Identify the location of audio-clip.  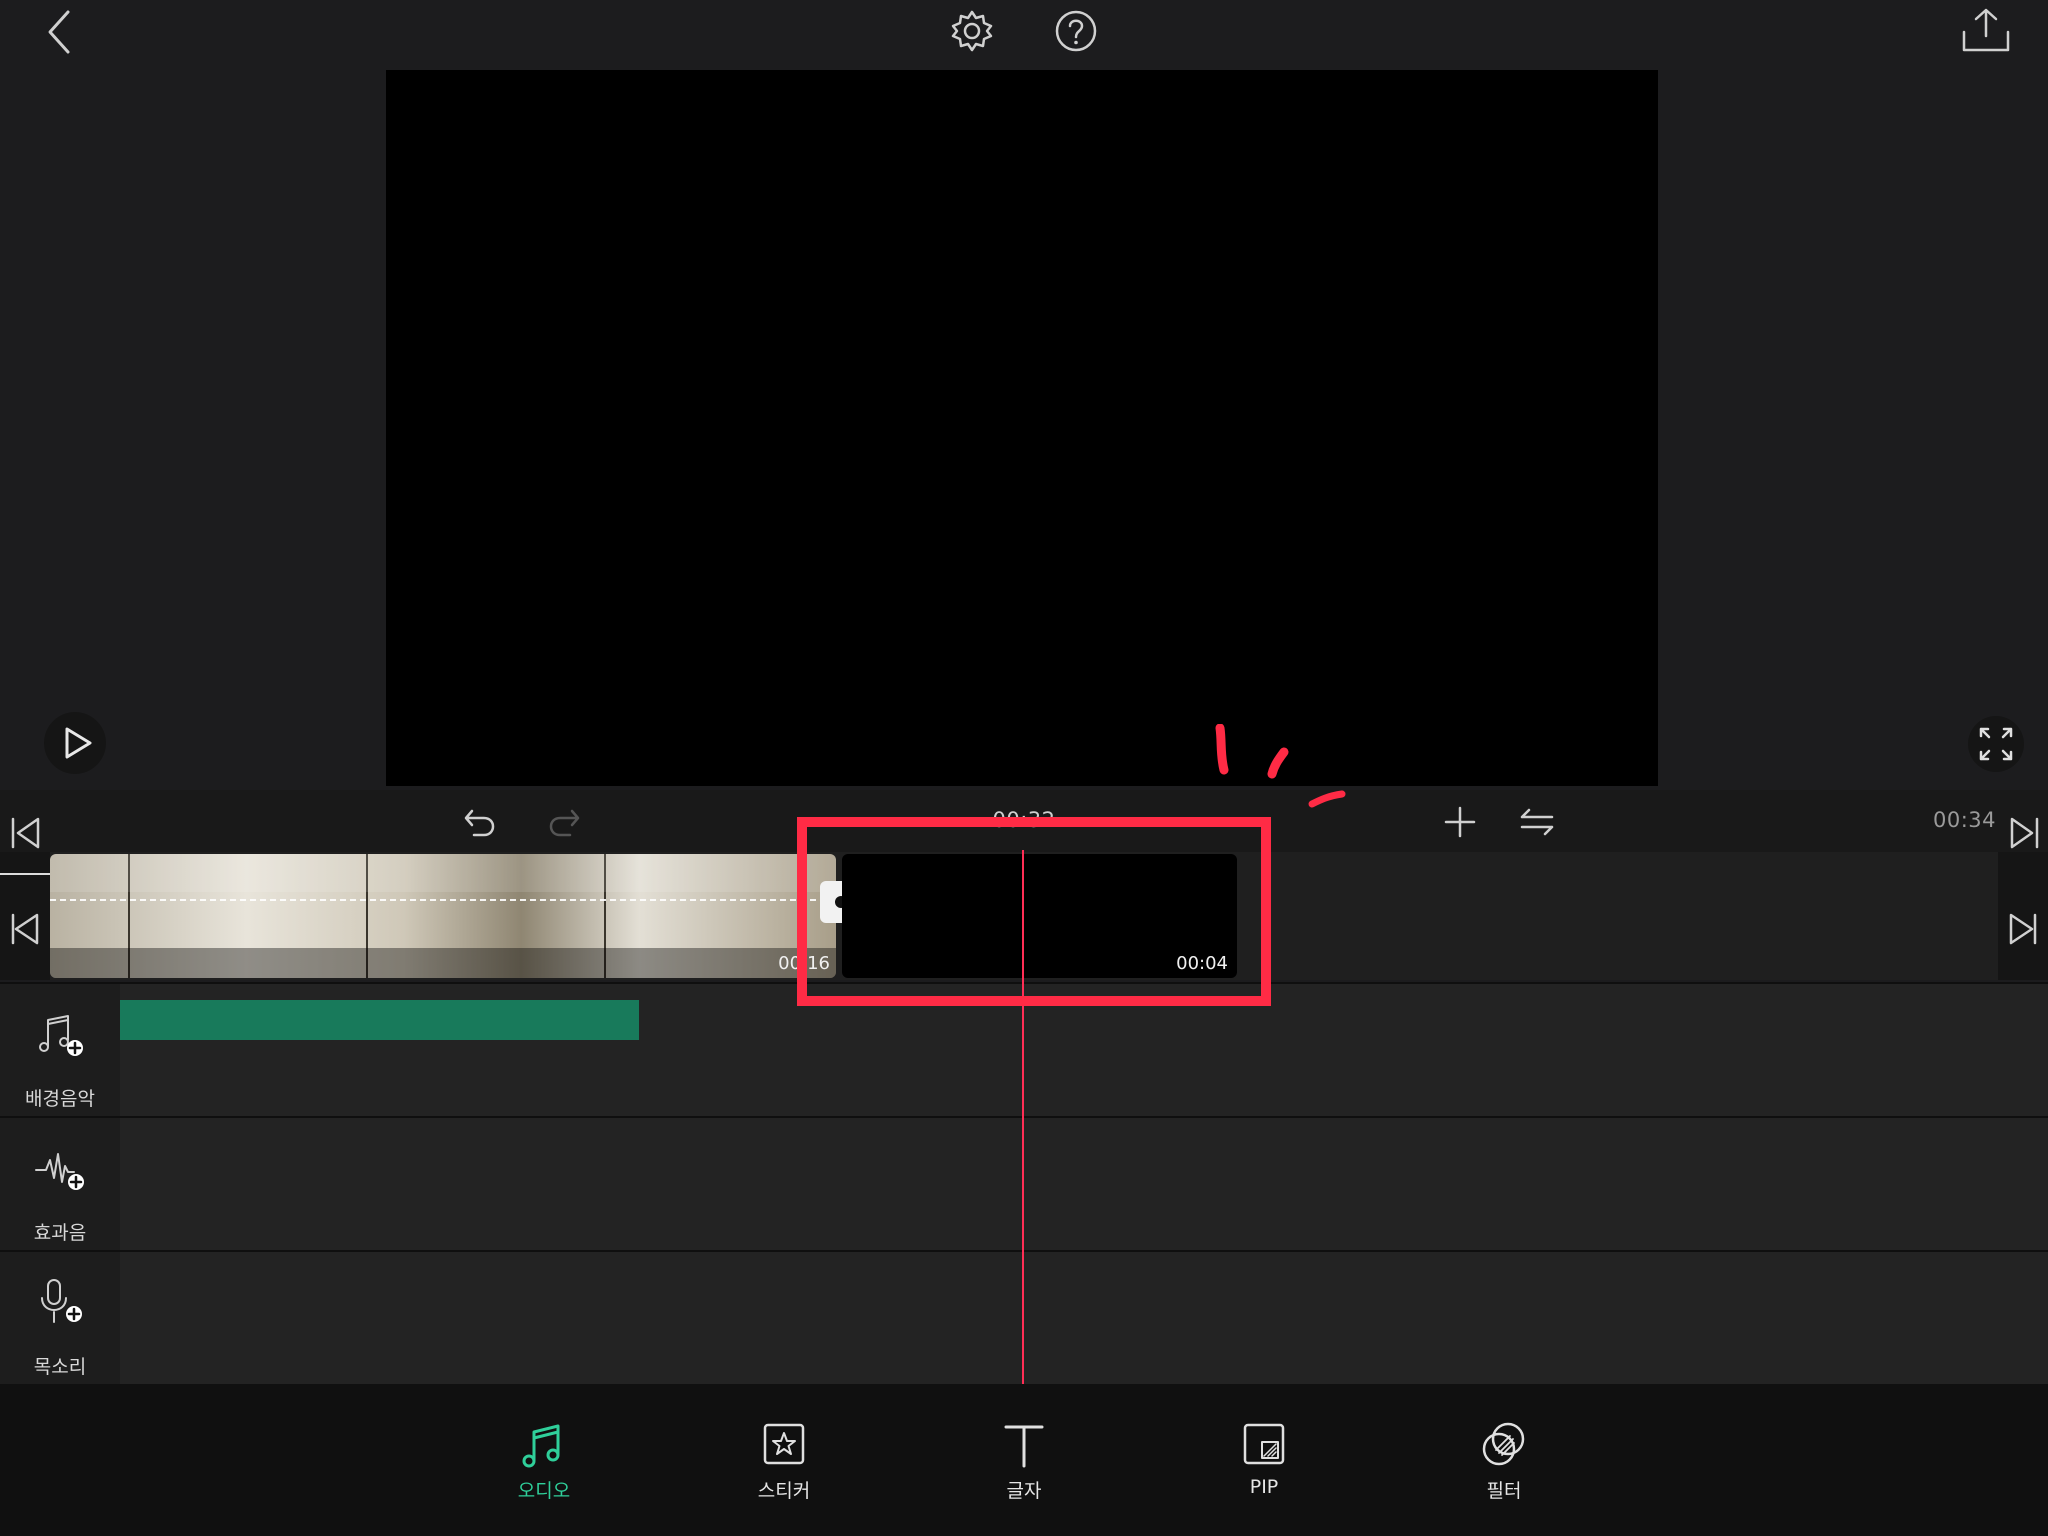
(379, 1020).